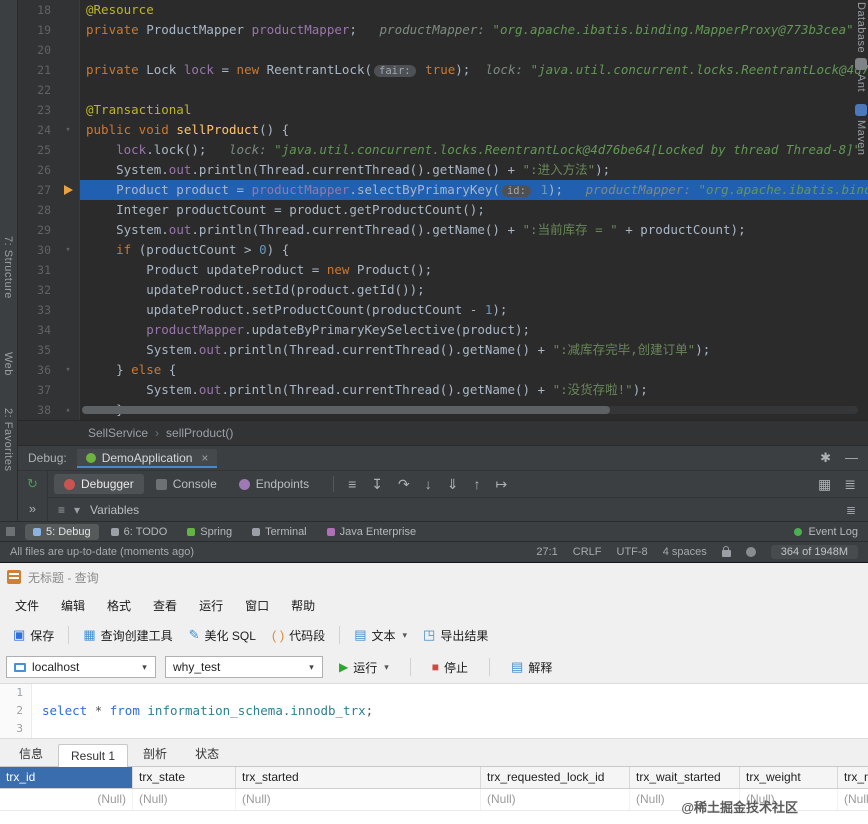  Describe the element at coordinates (8, 364) in the screenshot. I see `toolwindow-button-web: Web` at that location.